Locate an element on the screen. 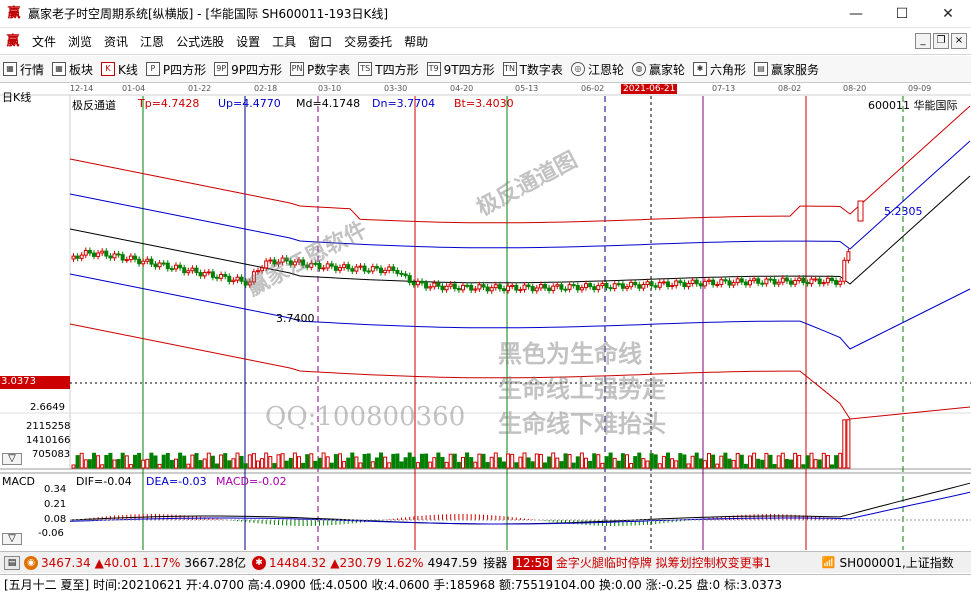  sh-index-quote: 3467.34 ▲40.01 1.17% 3667.28亿 is located at coordinates (143, 562).